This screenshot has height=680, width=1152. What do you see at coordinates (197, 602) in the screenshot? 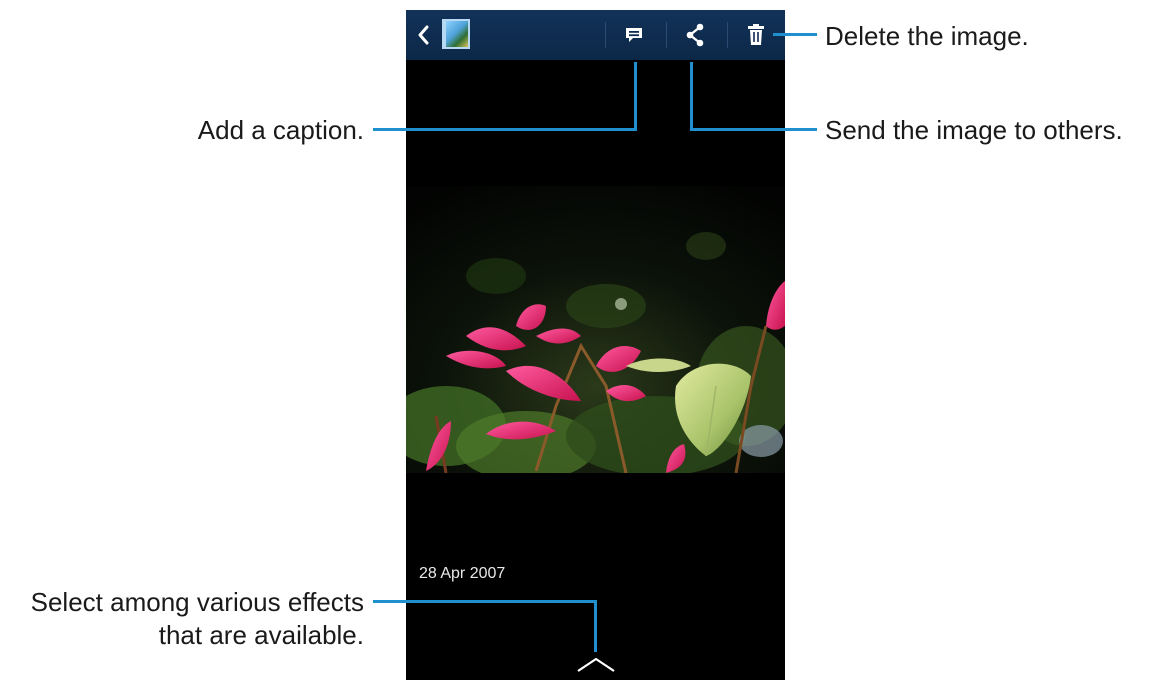
I see `callout-effects-line1: Select among various effects` at bounding box center [197, 602].